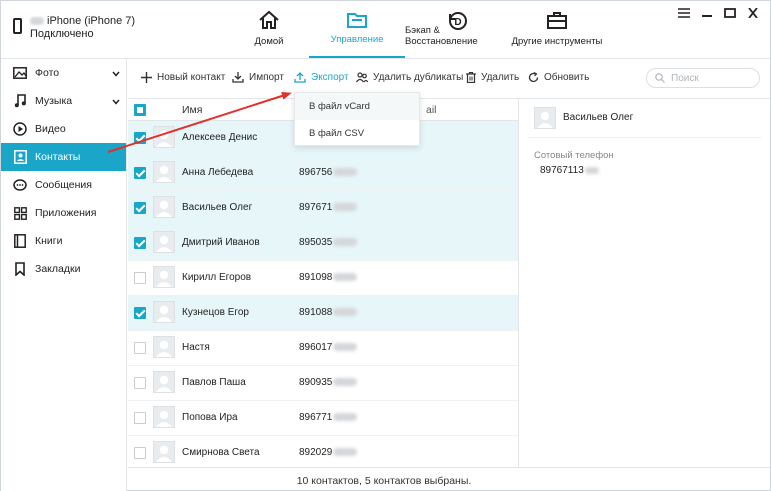 Image resolution: width=771 pixels, height=491 pixels. I want to click on sidebar-item-music: Музыка, so click(63, 101).